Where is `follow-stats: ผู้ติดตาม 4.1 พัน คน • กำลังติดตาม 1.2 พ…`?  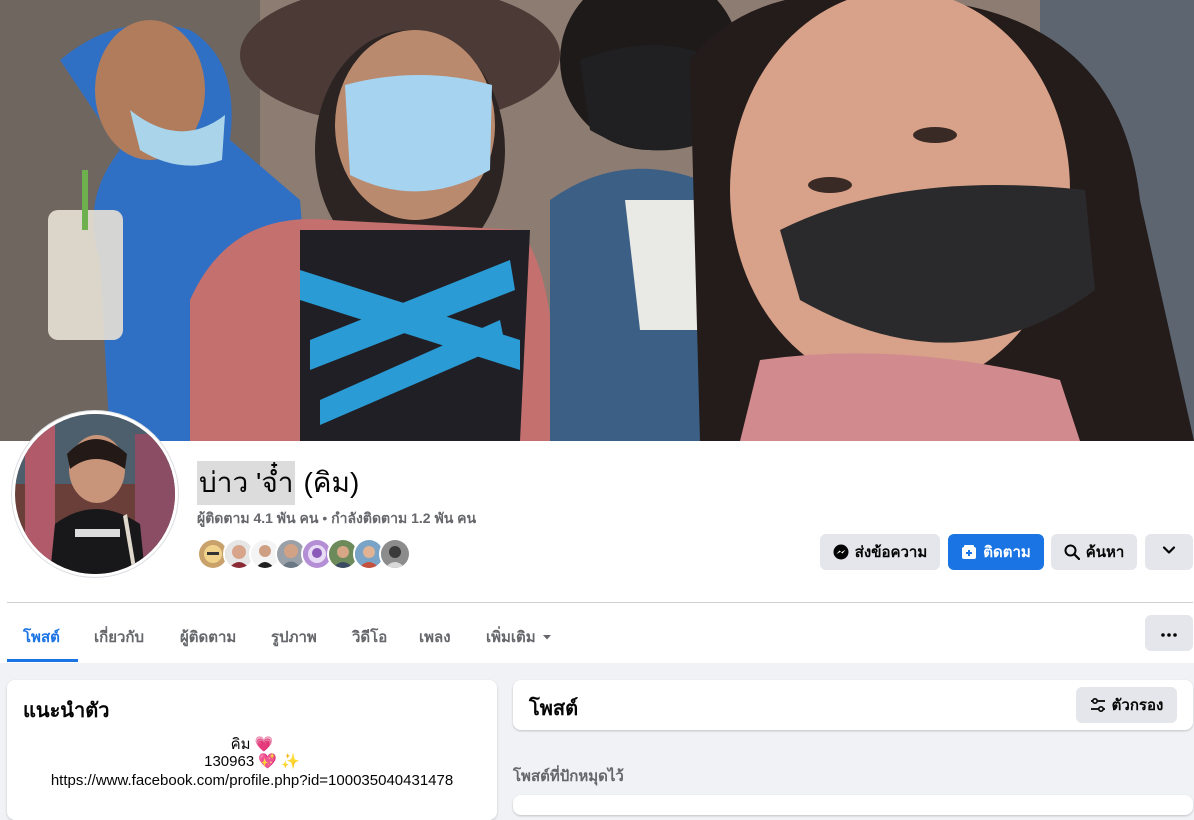 follow-stats: ผู้ติดตาม 4.1 พัน คน • กำลังติดตาม 1.2 พ… is located at coordinates (336, 519).